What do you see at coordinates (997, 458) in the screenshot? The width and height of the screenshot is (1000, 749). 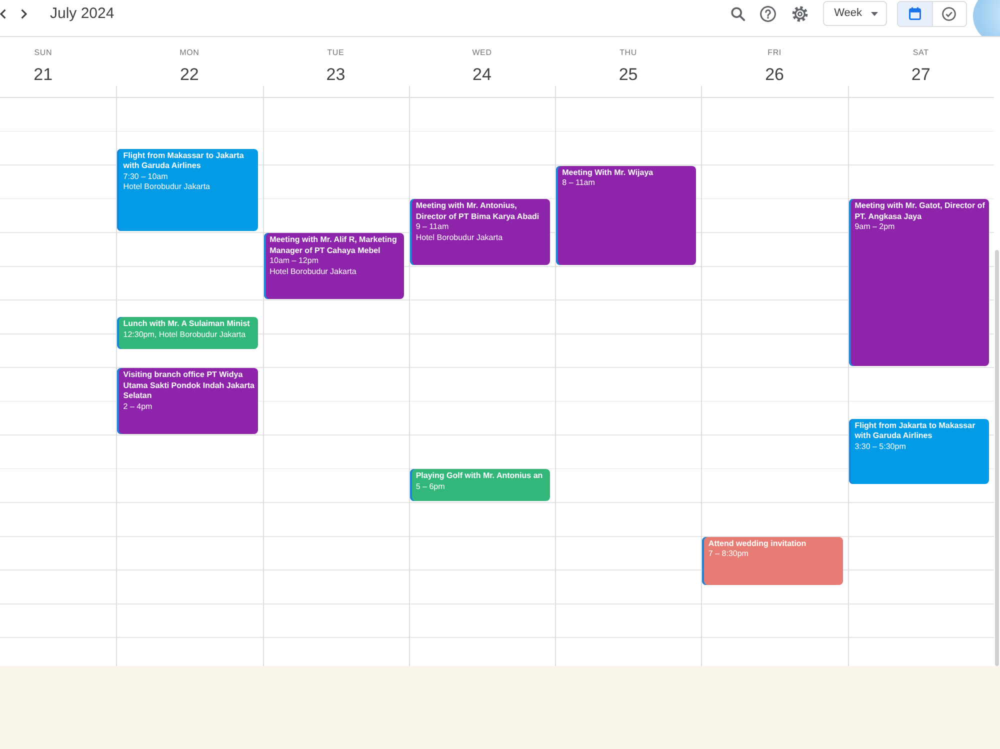 I see `scrollbar-thumb` at bounding box center [997, 458].